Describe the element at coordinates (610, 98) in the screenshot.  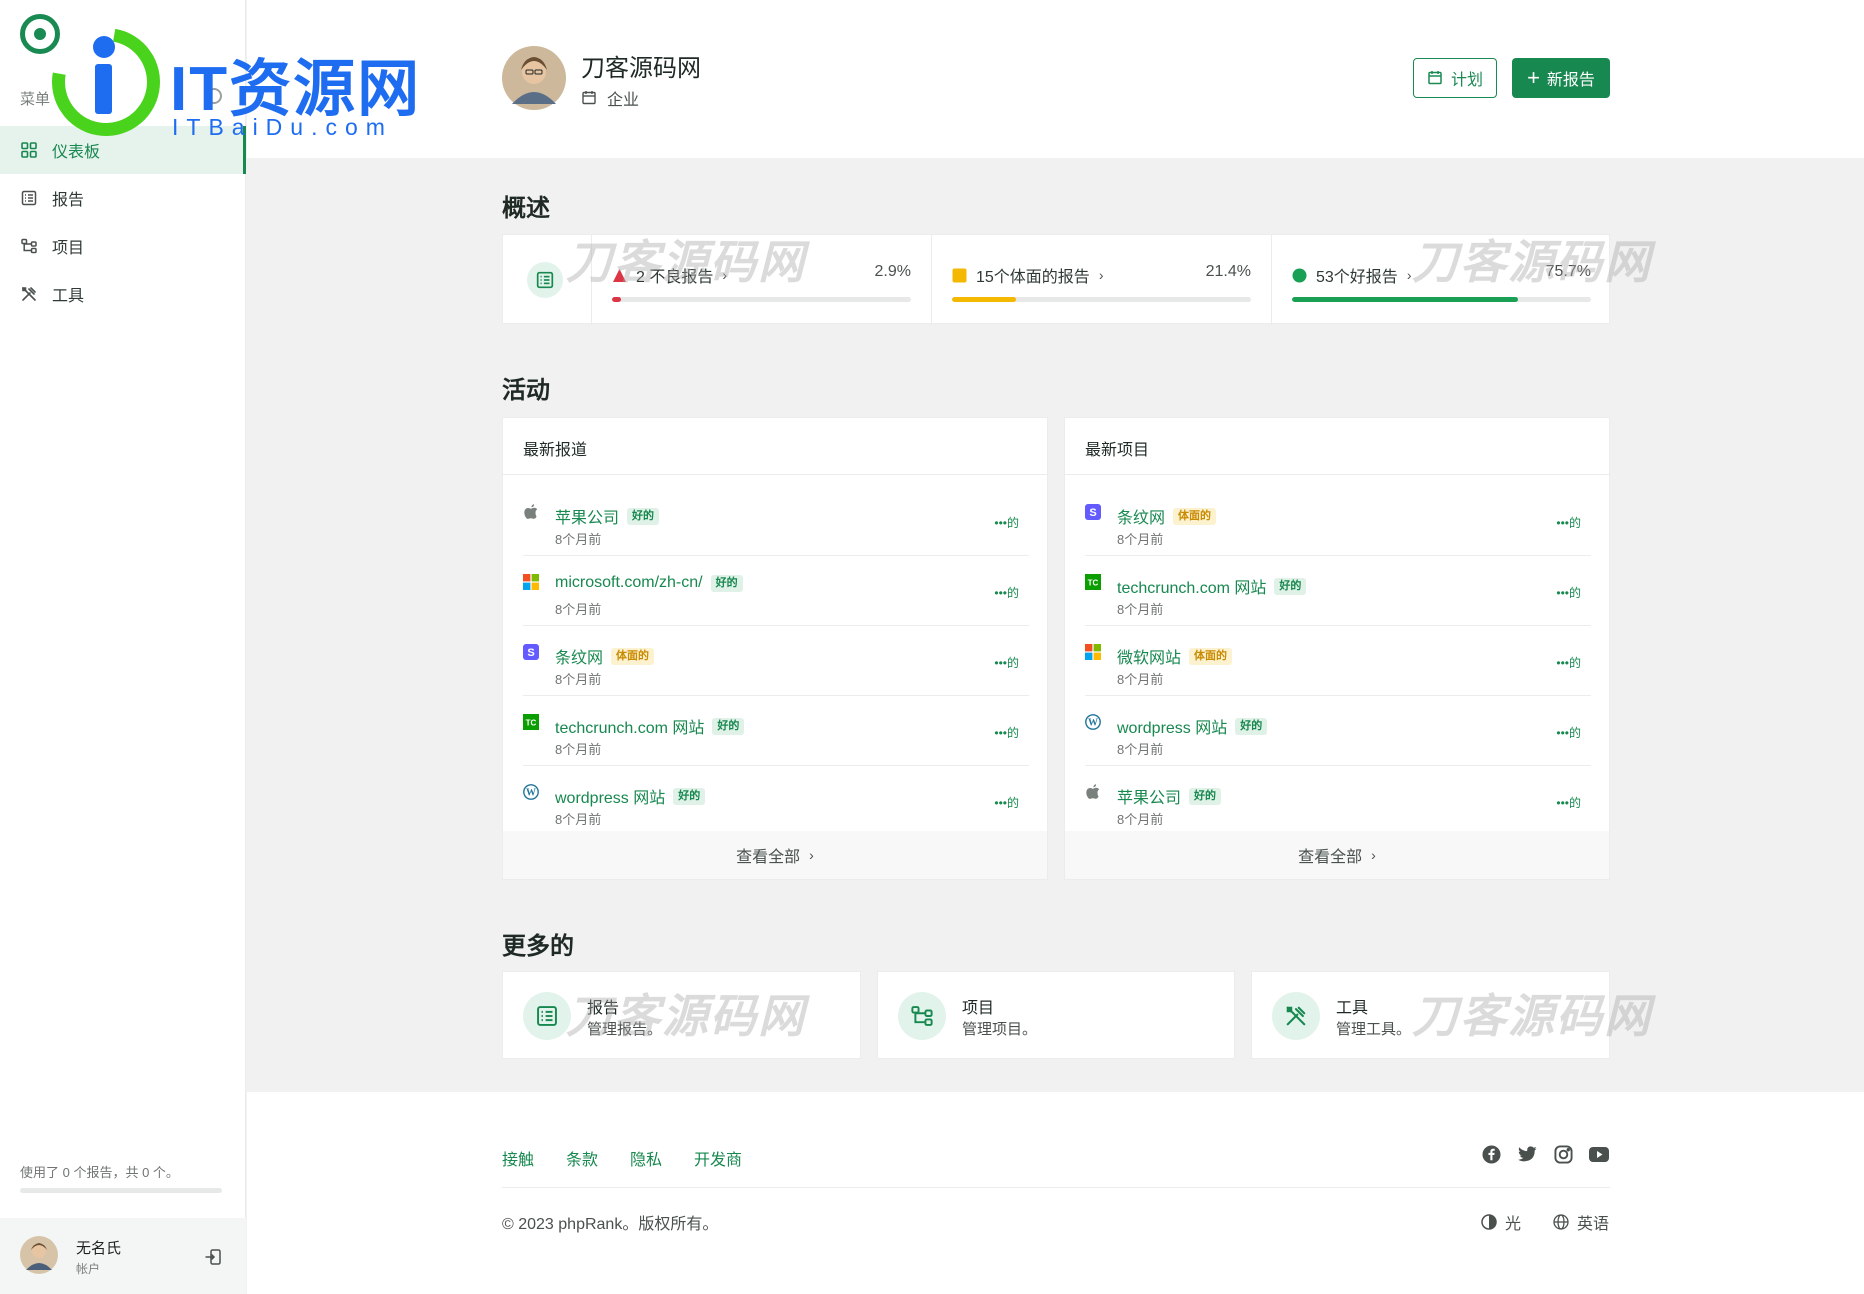
I see `org-type: 企业` at that location.